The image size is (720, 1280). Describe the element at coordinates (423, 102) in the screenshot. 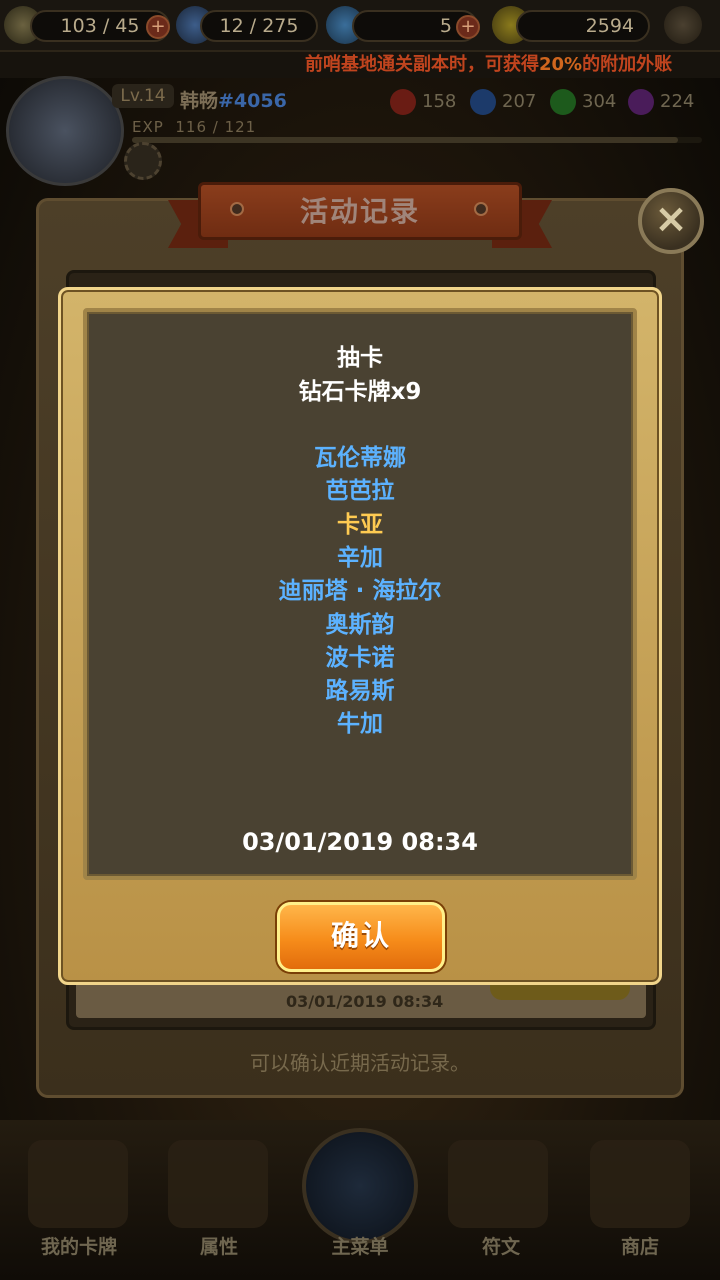

I see `gem-red: 158` at that location.